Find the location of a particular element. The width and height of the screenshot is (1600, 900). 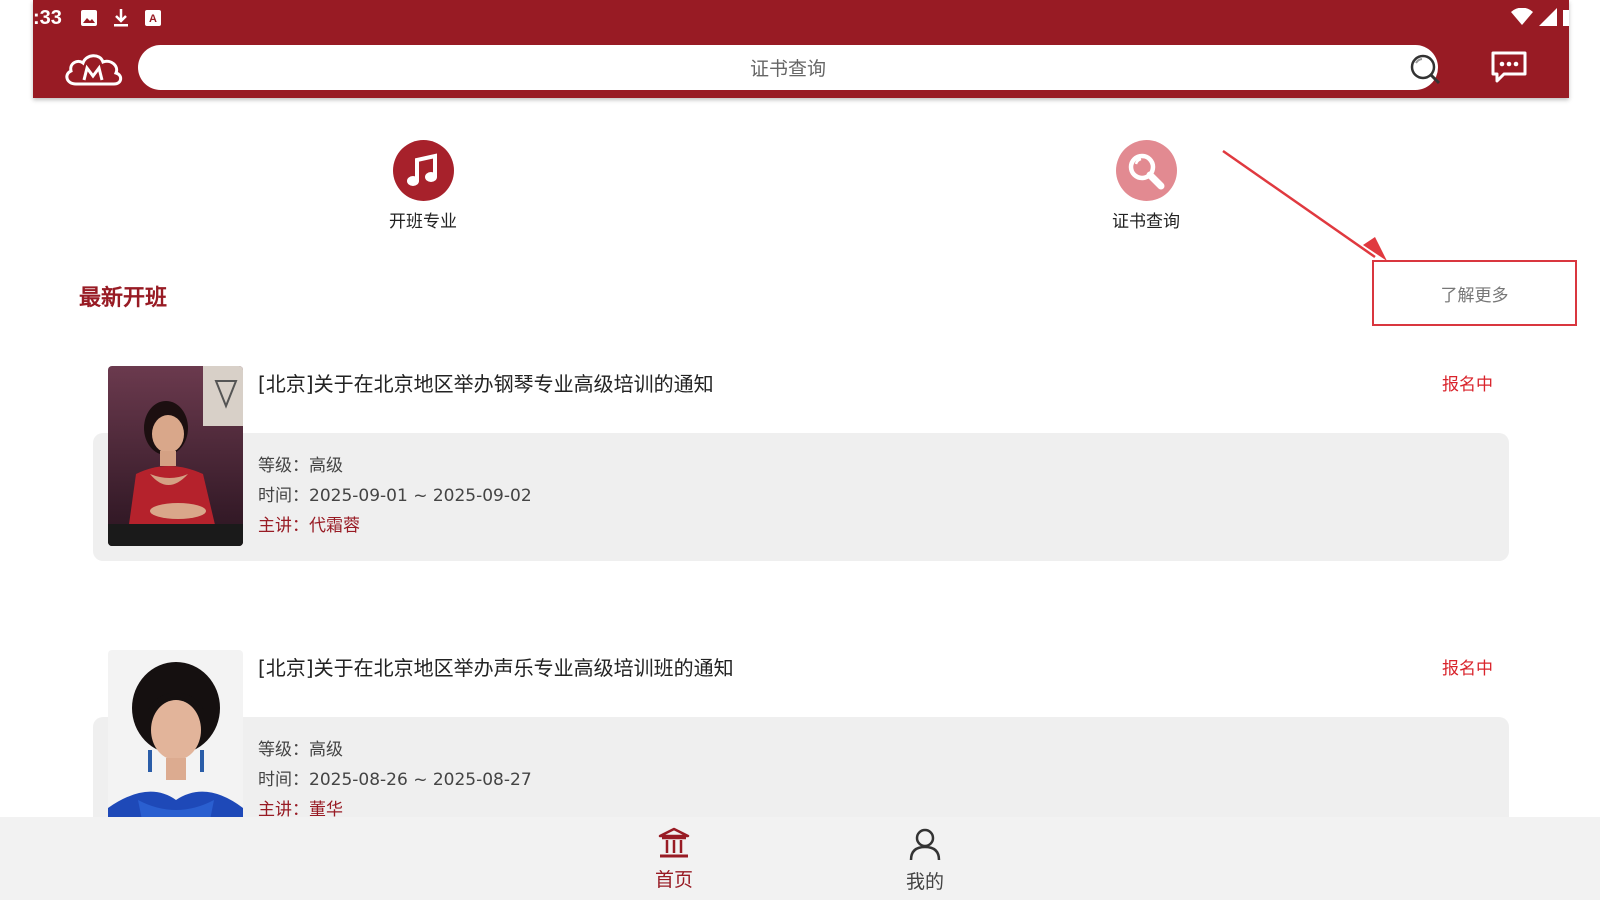

keyboard-a-icon: A is located at coordinates (153, 18).